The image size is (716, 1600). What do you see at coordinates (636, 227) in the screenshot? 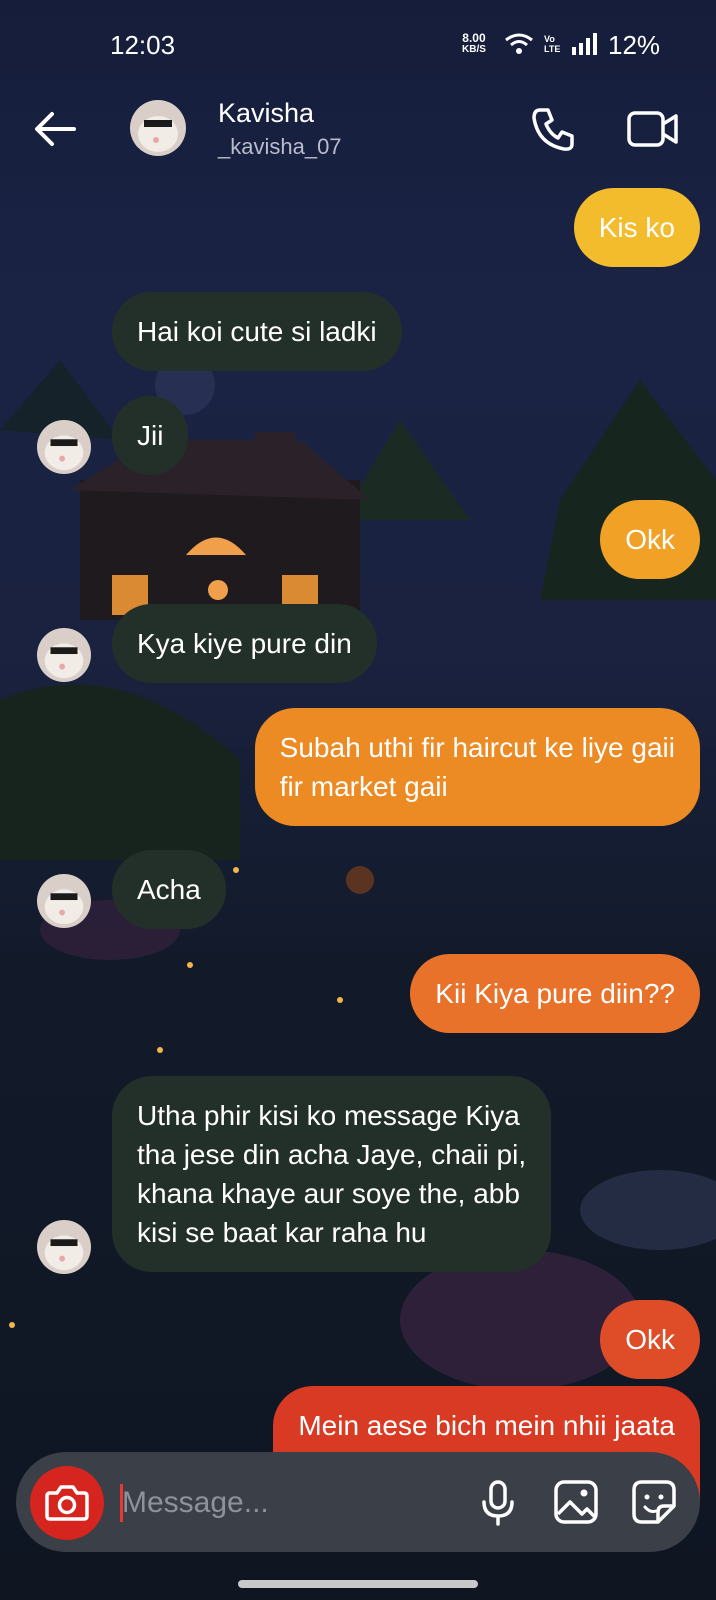
I see `message-outgoing: Kis ko` at bounding box center [636, 227].